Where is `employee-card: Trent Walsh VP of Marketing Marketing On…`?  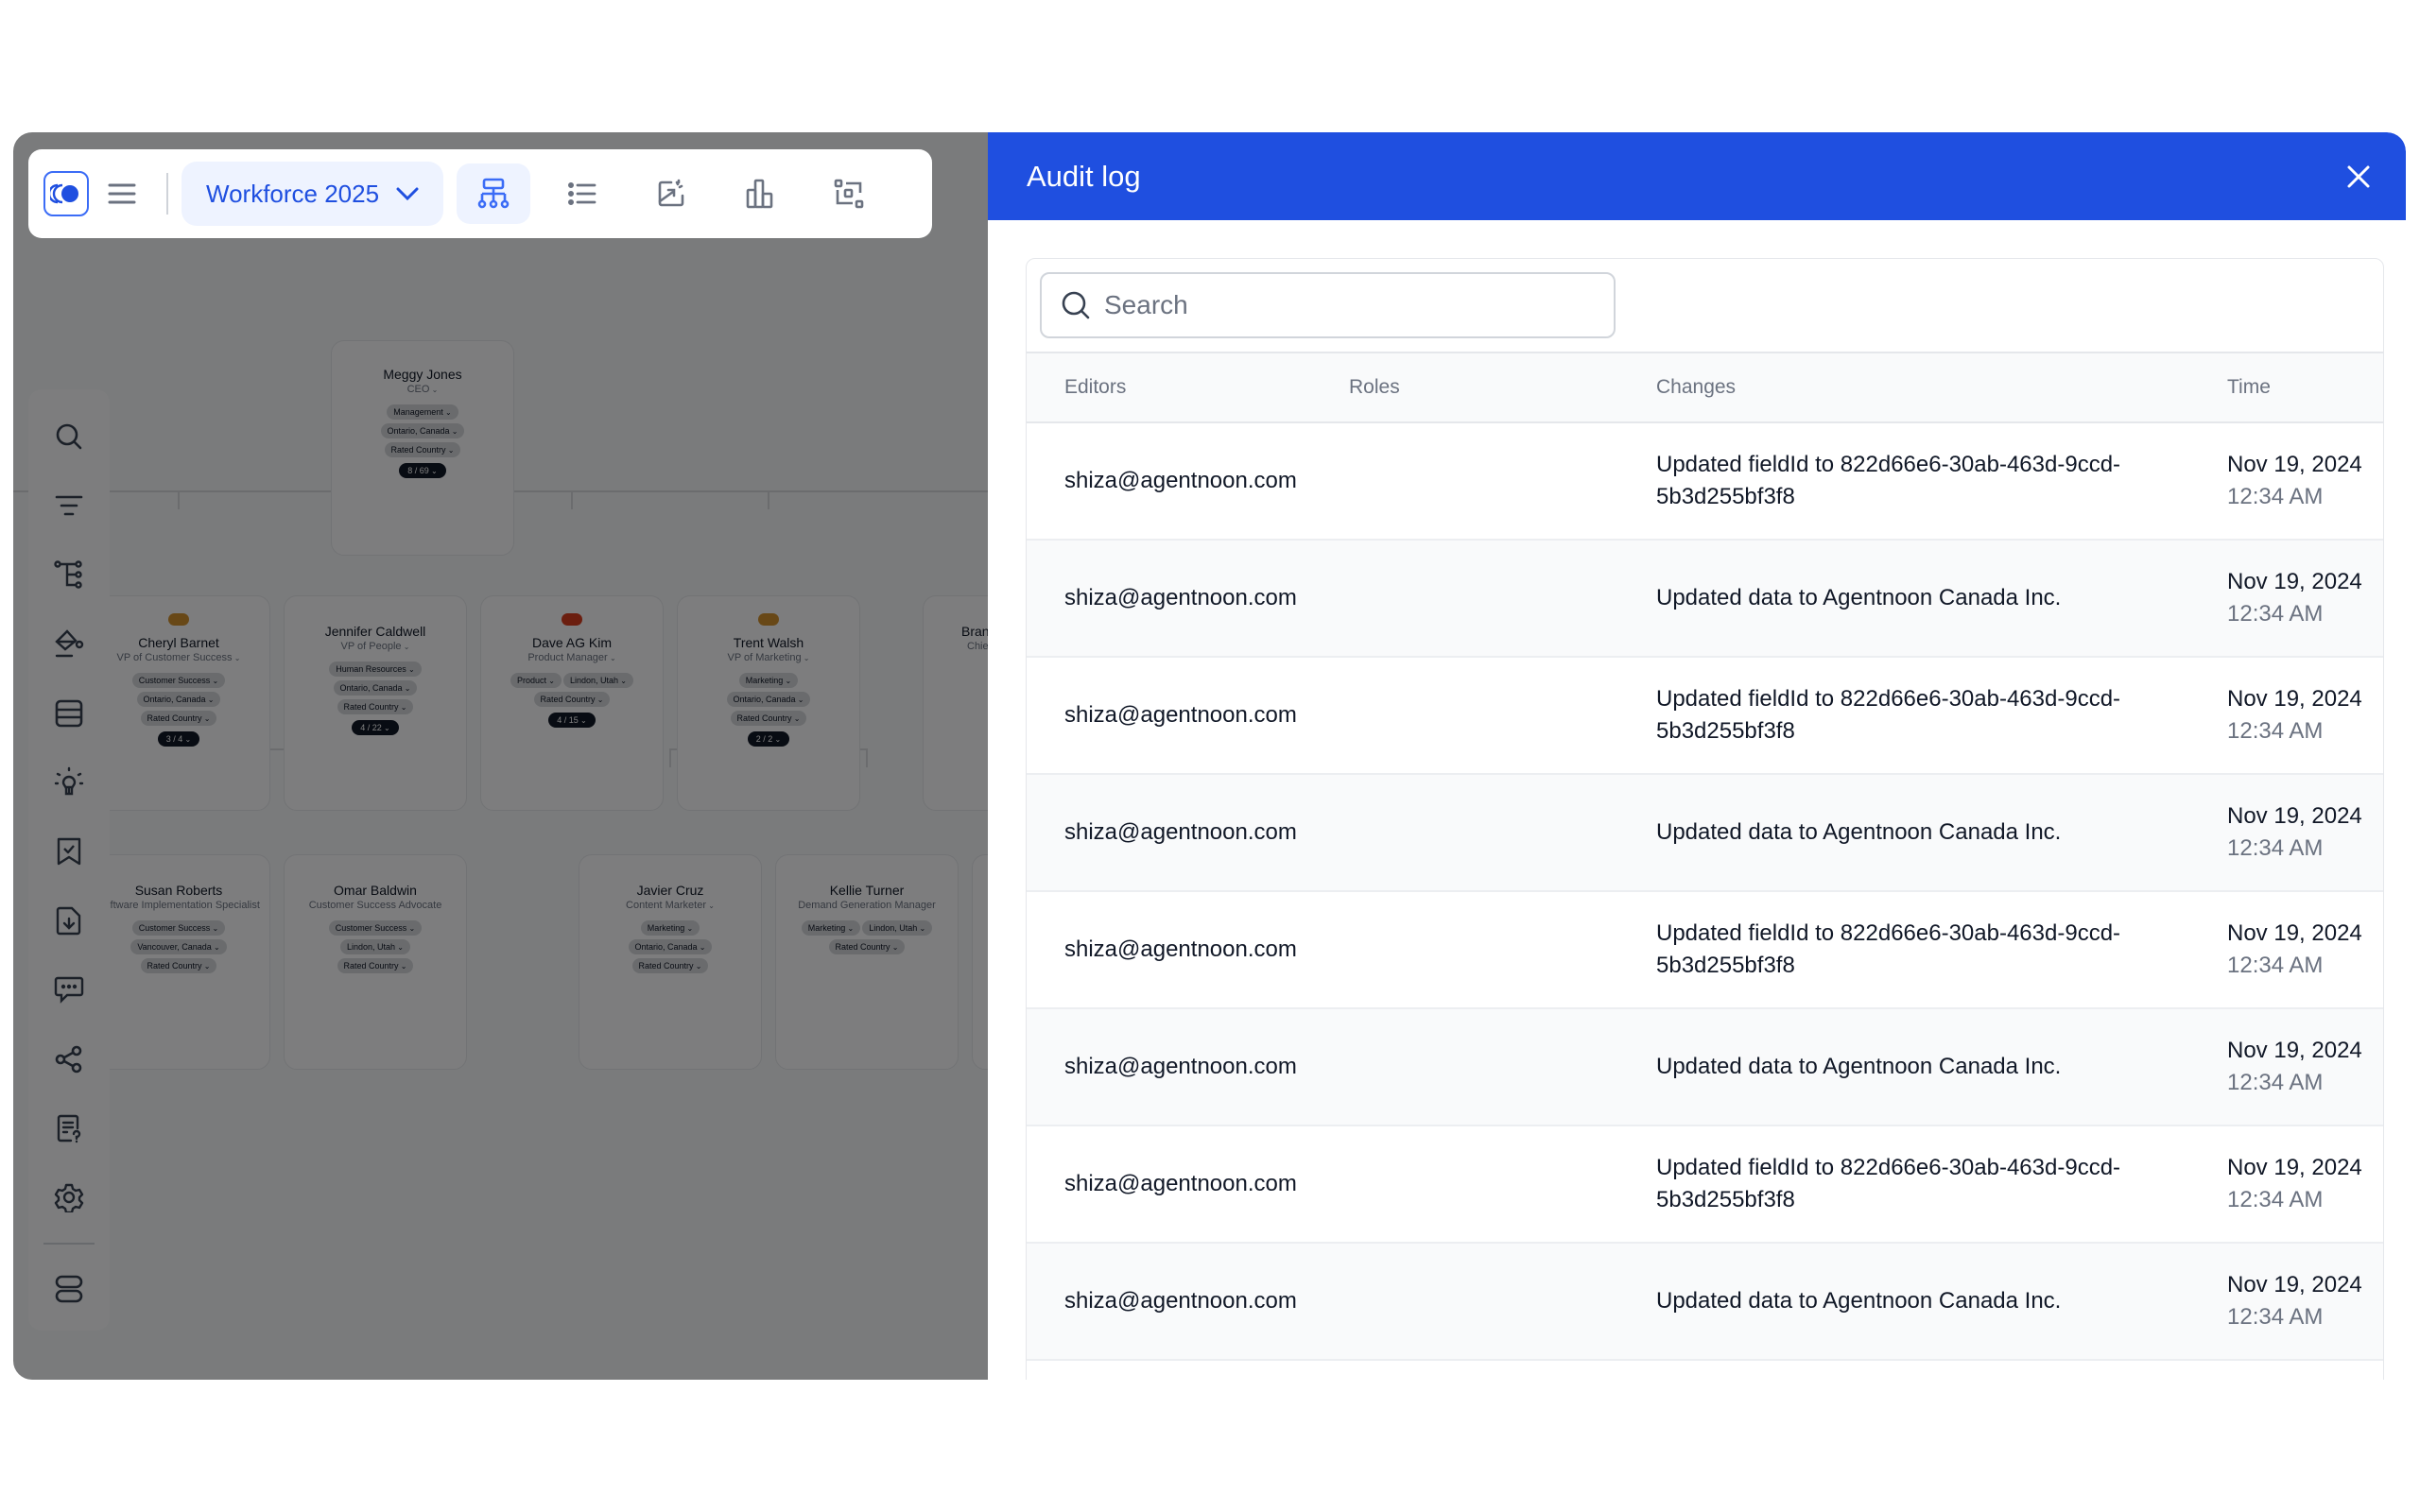
employee-card: Trent Walsh VP of Marketing Marketing On… is located at coordinates (768, 703).